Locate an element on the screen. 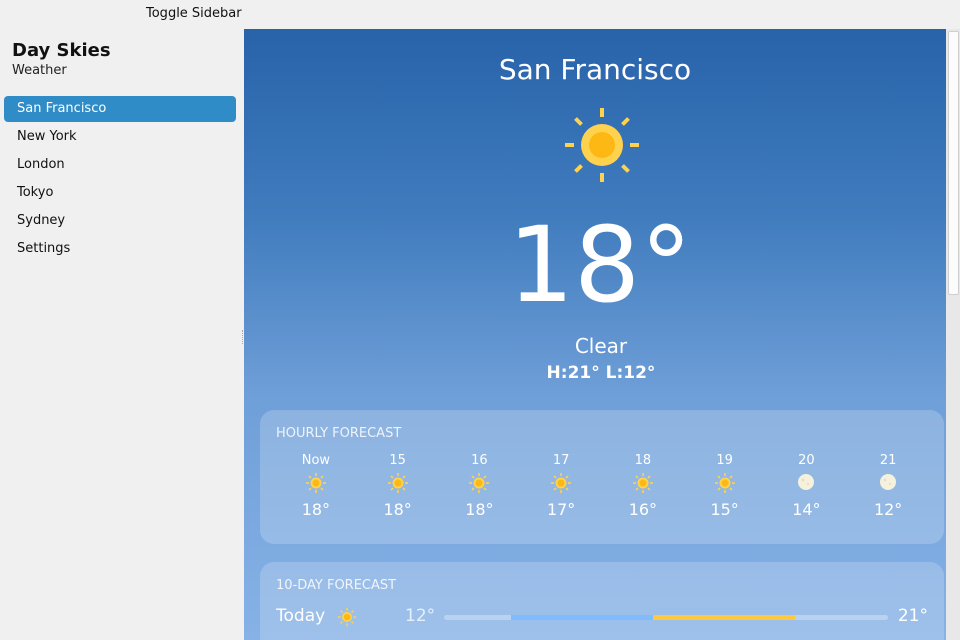 This screenshot has height=640, width=960. hour-time: 15 is located at coordinates (397, 460).